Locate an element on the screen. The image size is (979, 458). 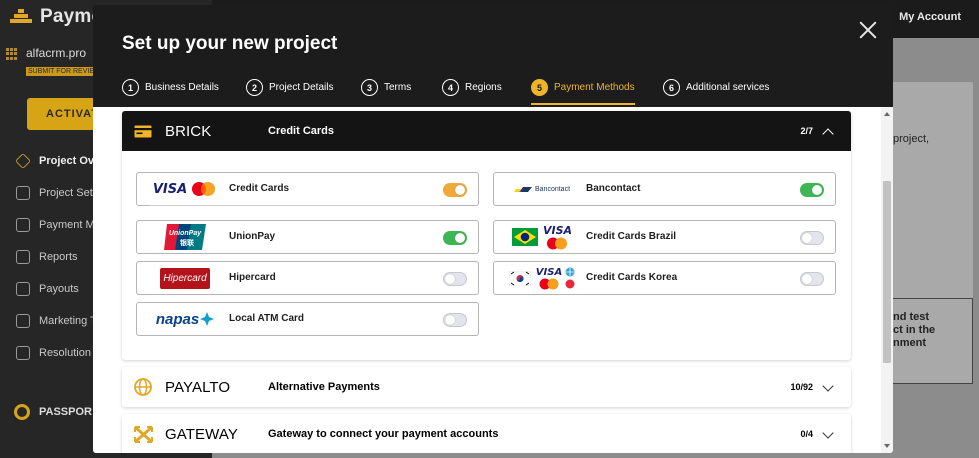
method-credit-cards: VISA Credit Cards is located at coordinates (307, 189).